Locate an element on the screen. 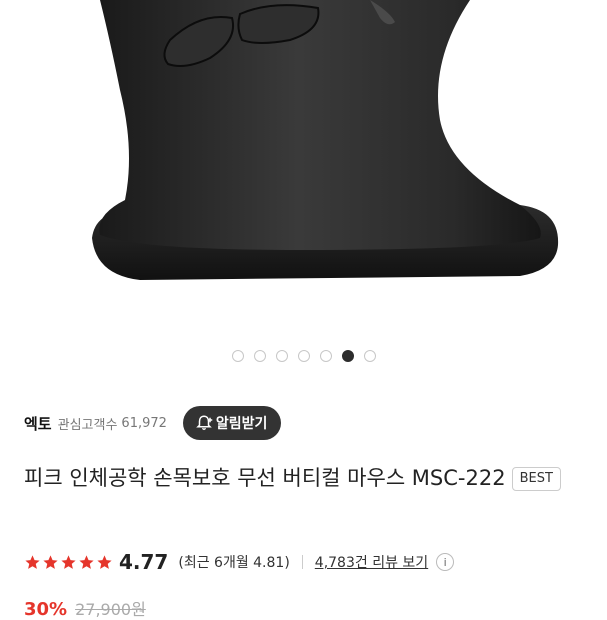 Image resolution: width=607 pixels, height=620 pixels. divider is located at coordinates (302, 562).